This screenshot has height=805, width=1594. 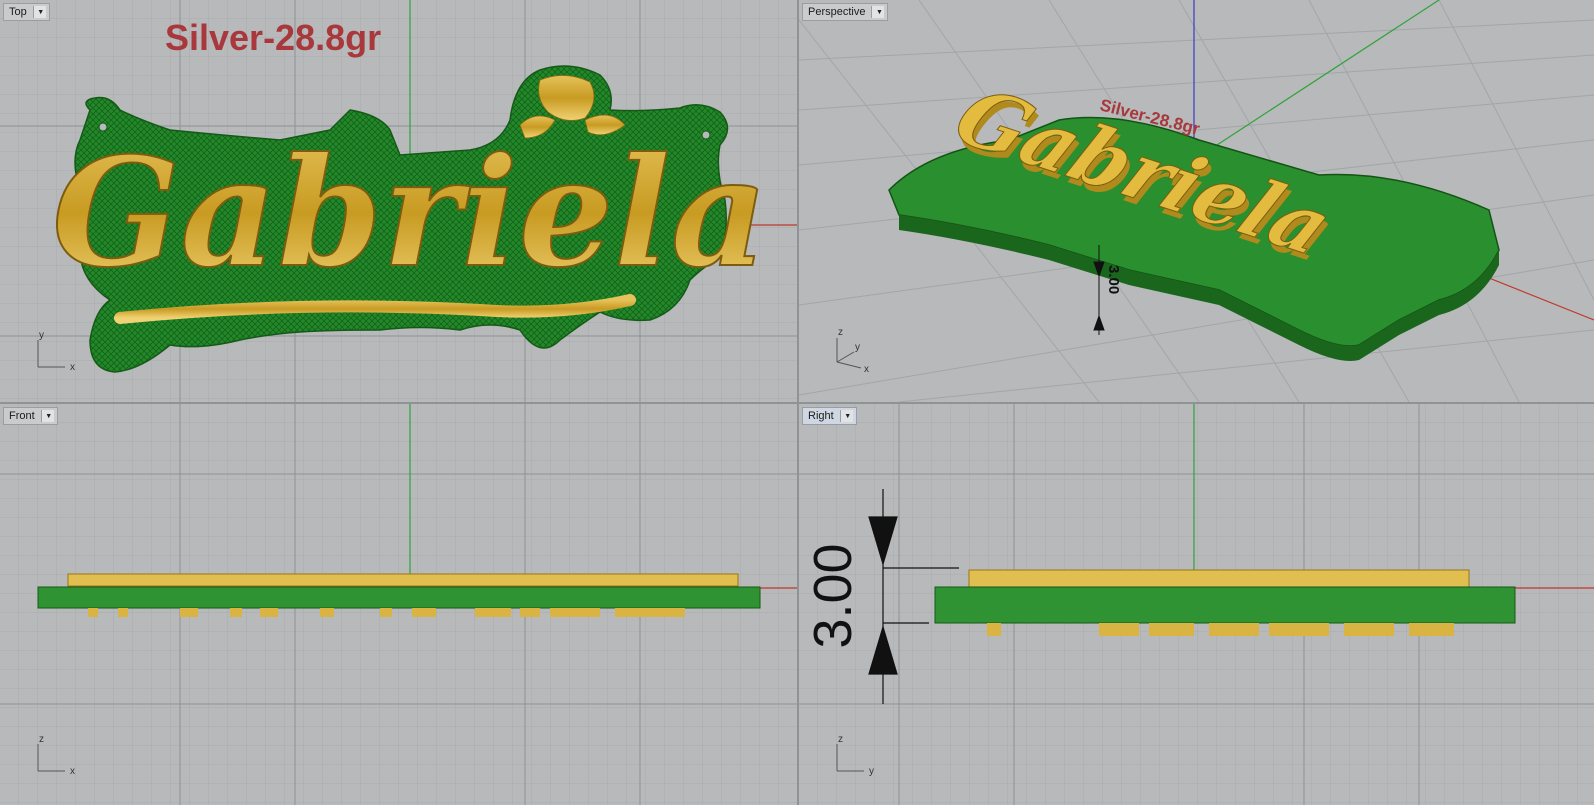 What do you see at coordinates (821, 416) in the screenshot?
I see `viewport-label-right: Right` at bounding box center [821, 416].